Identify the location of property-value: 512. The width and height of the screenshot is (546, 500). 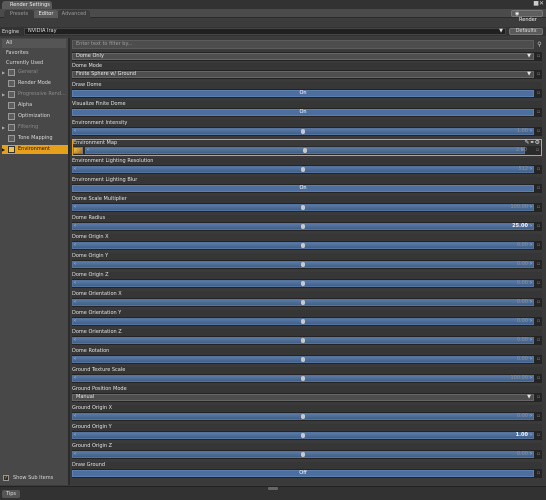
(523, 169).